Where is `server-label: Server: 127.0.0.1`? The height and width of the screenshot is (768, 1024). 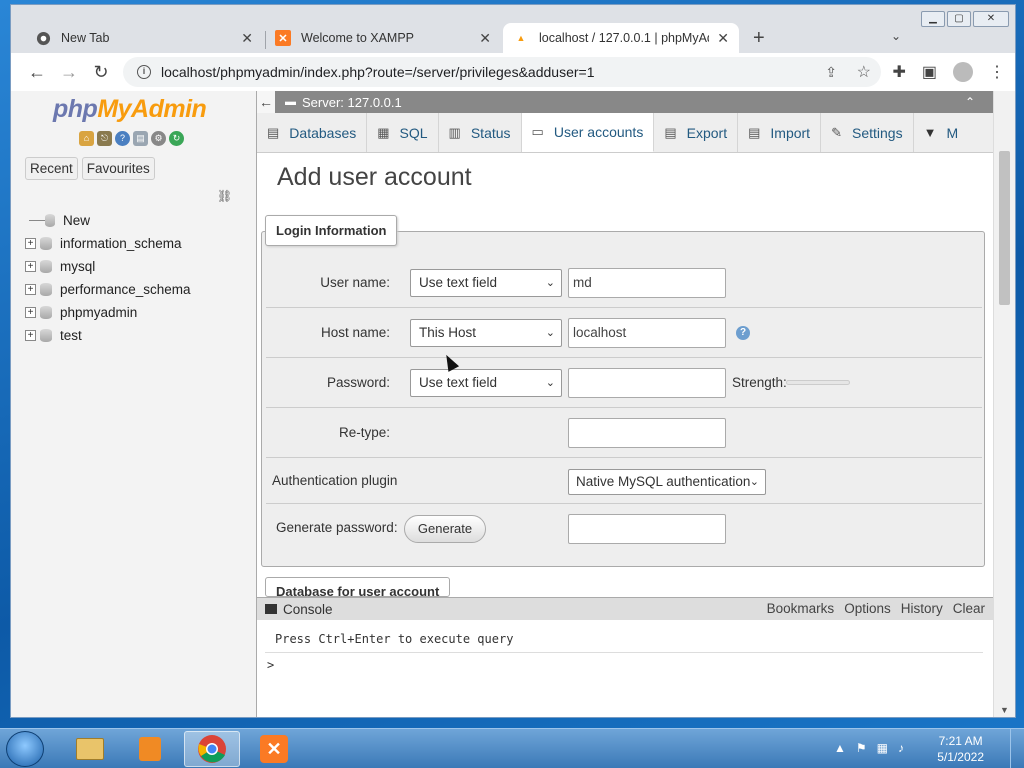 server-label: Server: 127.0.0.1 is located at coordinates (352, 102).